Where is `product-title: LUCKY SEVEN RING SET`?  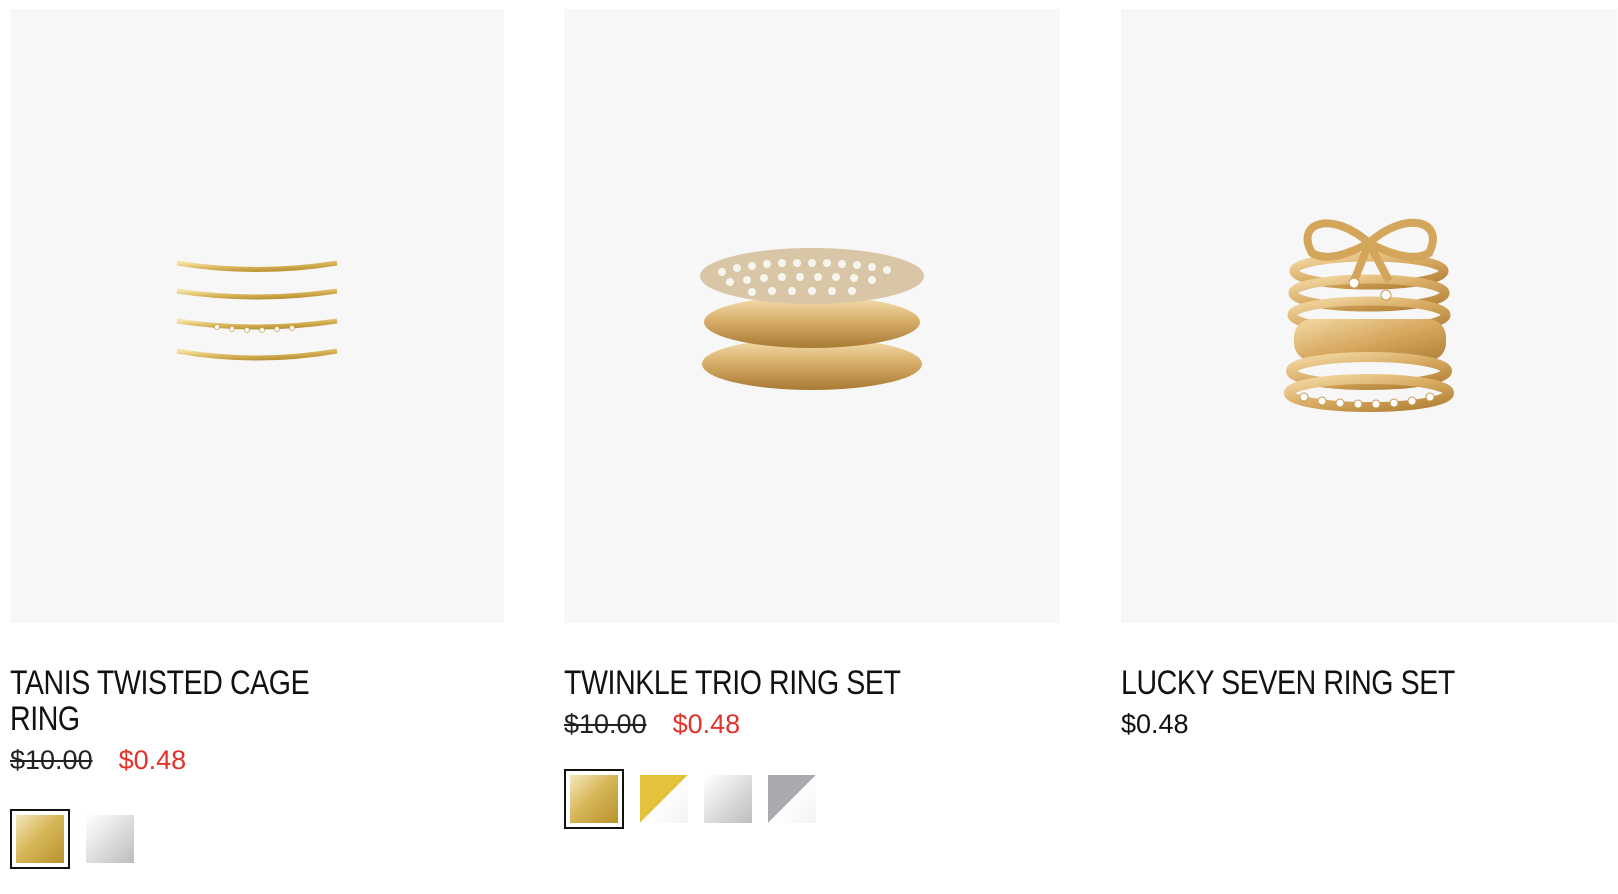 product-title: LUCKY SEVEN RING SET is located at coordinates (1306, 683).